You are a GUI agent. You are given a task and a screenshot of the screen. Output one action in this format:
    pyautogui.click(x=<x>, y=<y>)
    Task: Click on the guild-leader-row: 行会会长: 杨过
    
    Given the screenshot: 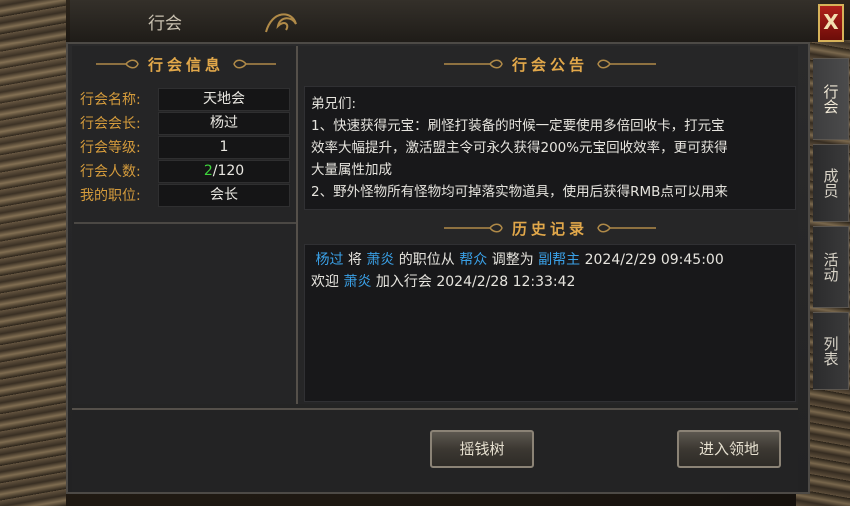 What is the action you would take?
    pyautogui.click(x=186, y=123)
    